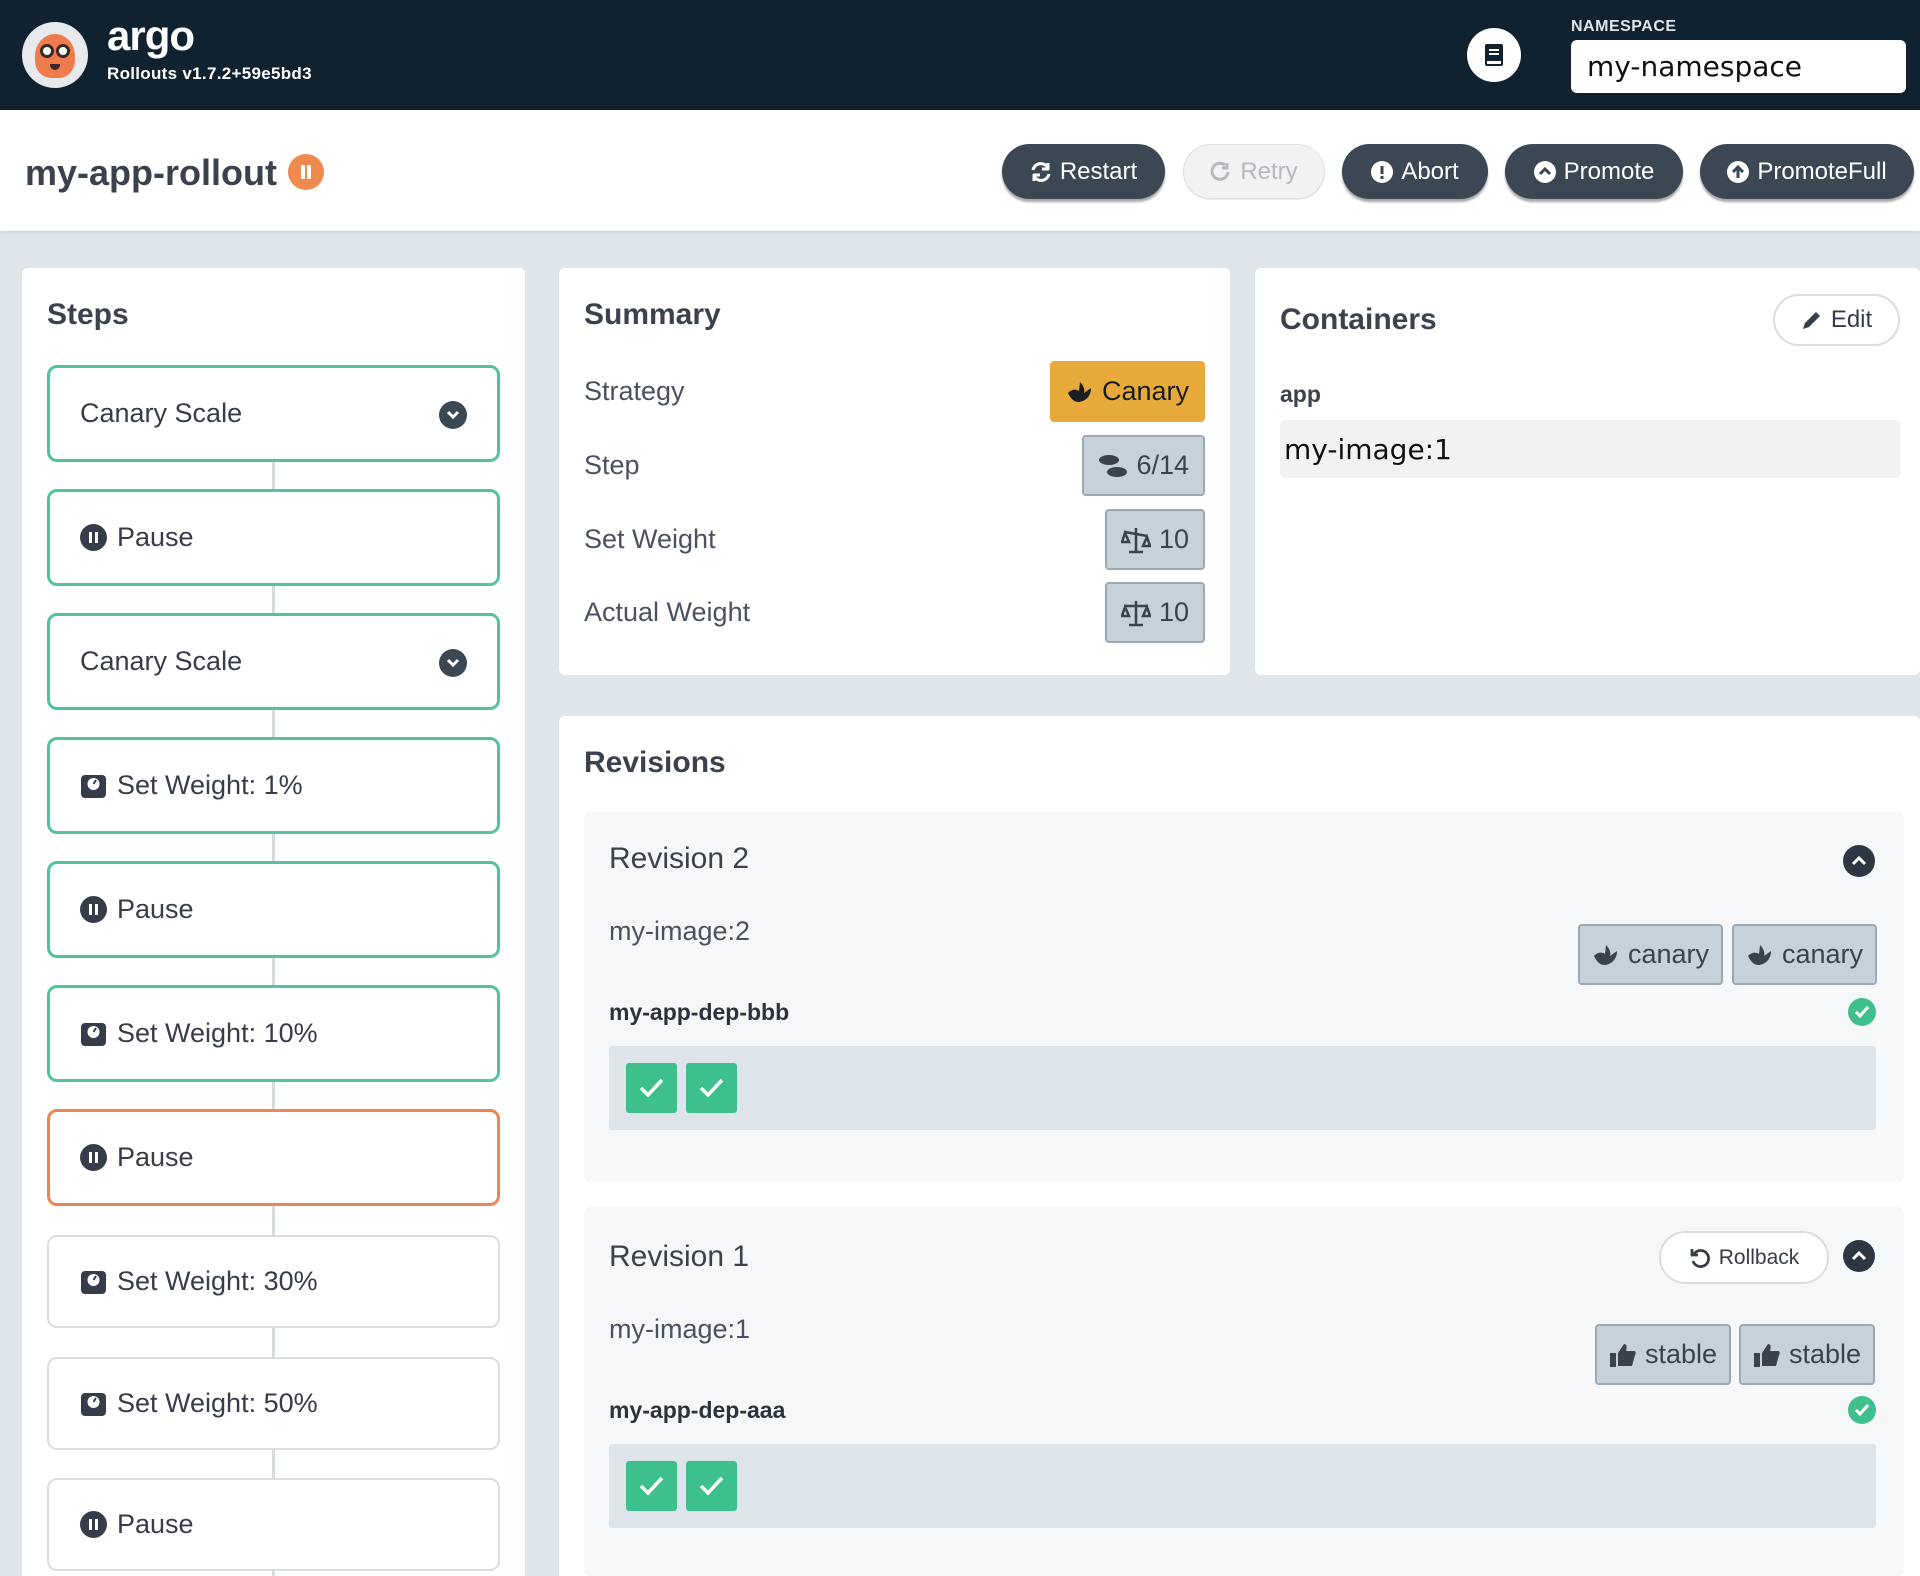 This screenshot has height=1576, width=1920. Describe the element at coordinates (1822, 171) in the screenshot. I see `promote-full-label: PromoteFull` at that location.